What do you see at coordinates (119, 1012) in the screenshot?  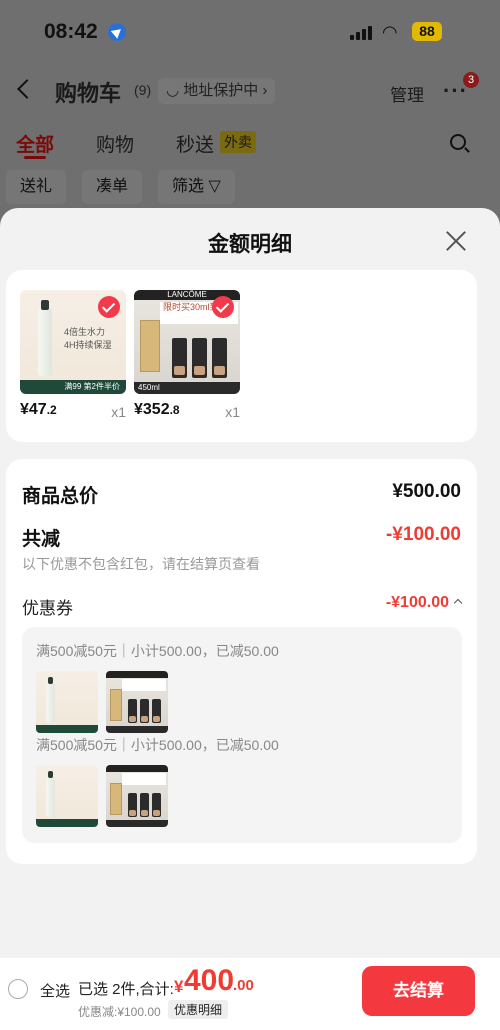 I see `discount-summary: 优惠减:¥100.00` at bounding box center [119, 1012].